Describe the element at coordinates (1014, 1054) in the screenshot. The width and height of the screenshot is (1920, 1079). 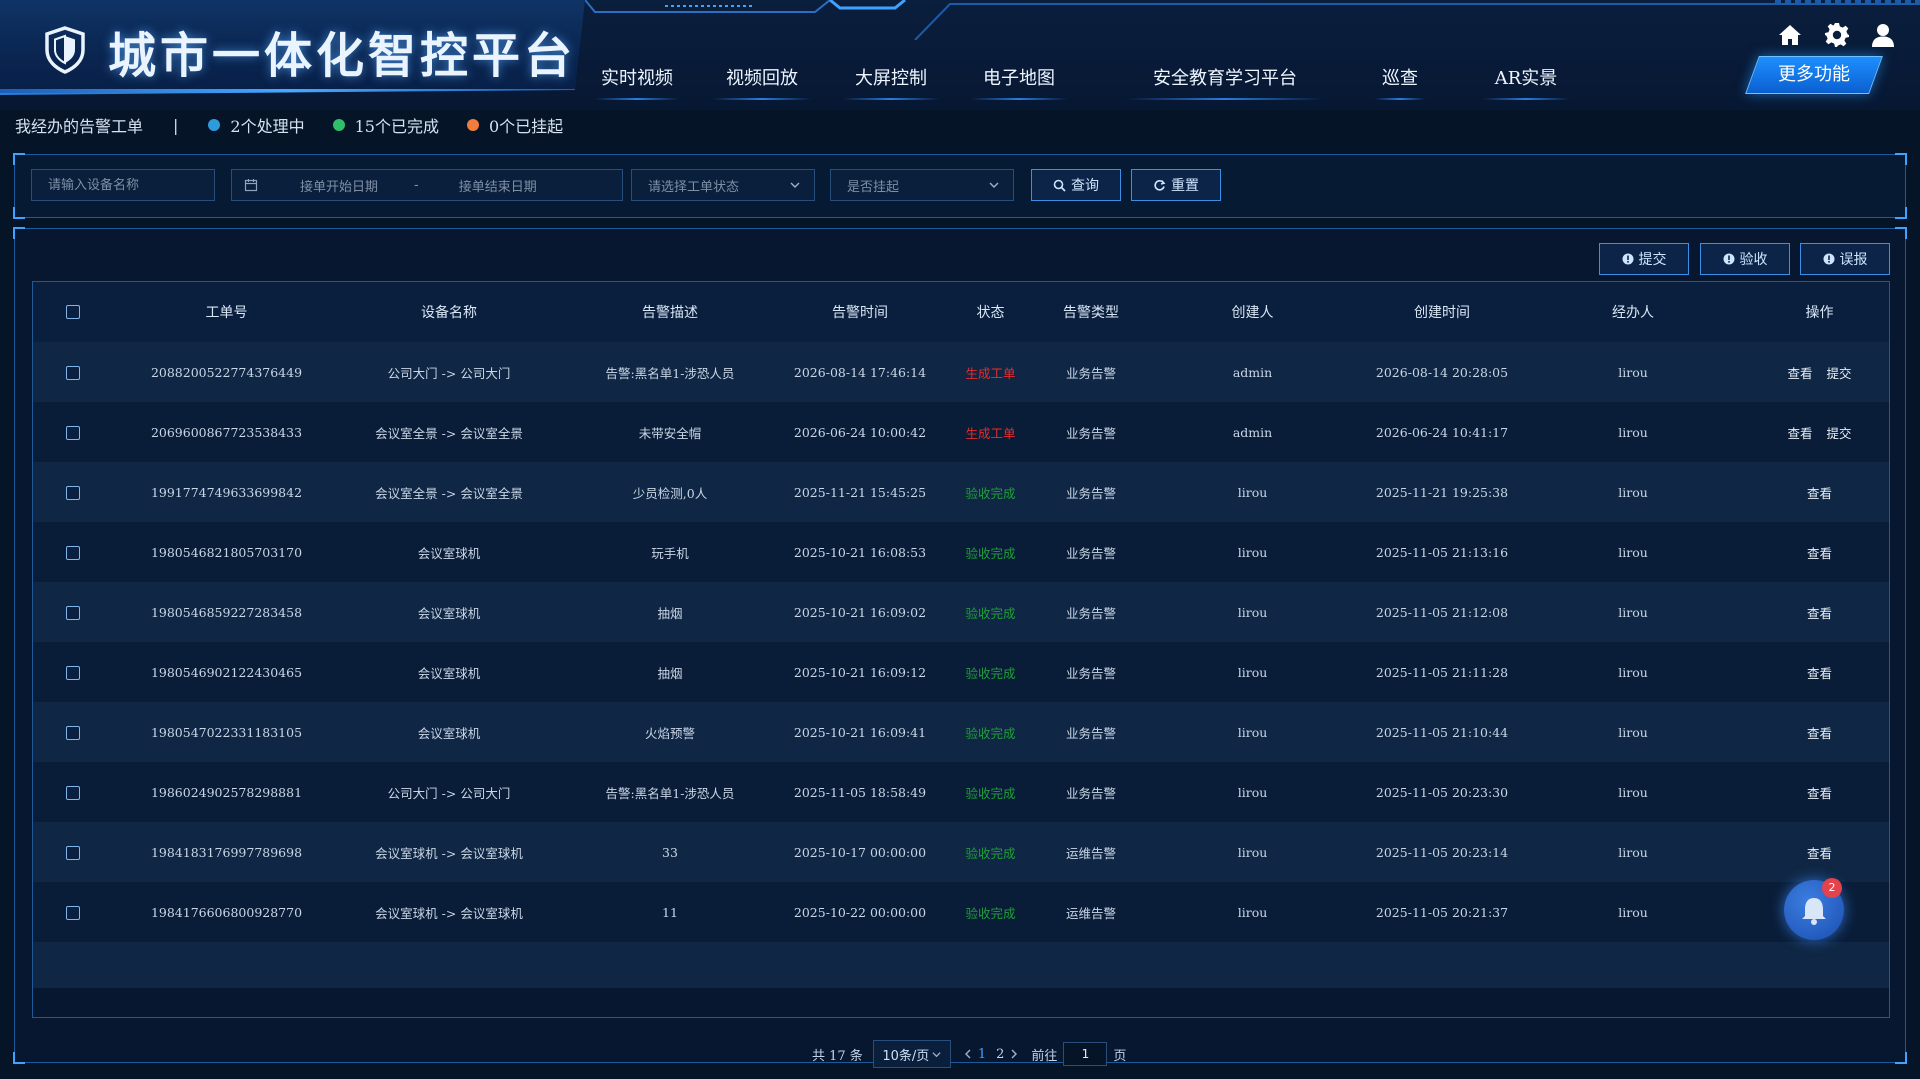
I see `chevron-right-icon` at that location.